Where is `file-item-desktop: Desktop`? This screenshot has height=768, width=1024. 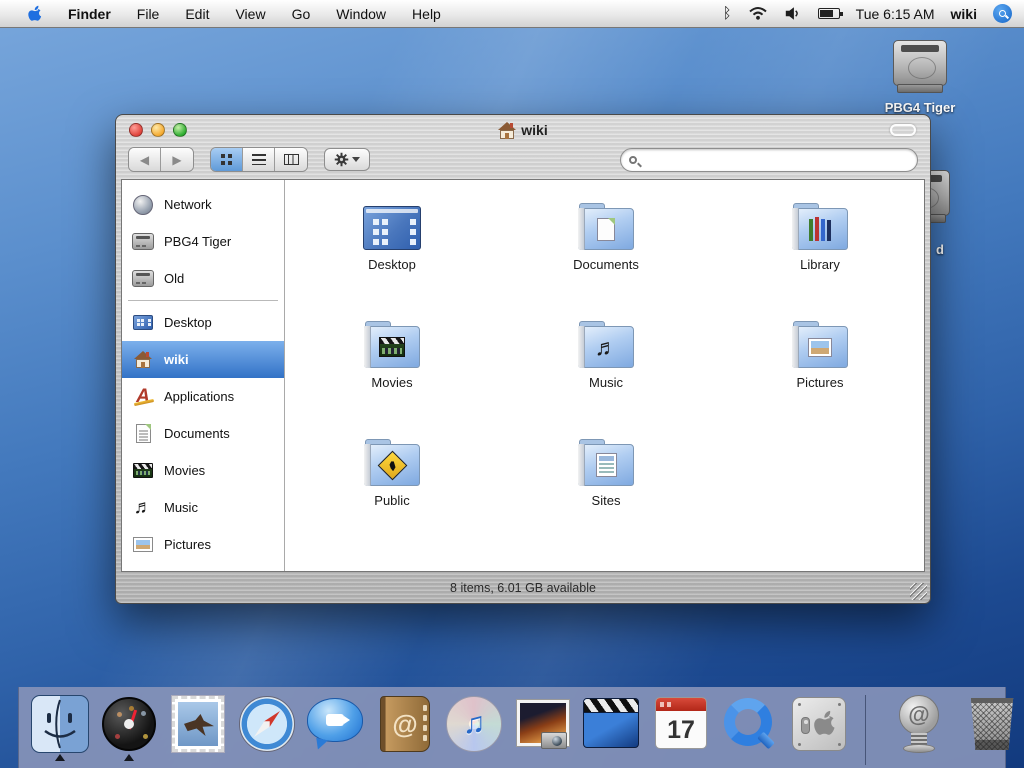 file-item-desktop: Desktop is located at coordinates (392, 251).